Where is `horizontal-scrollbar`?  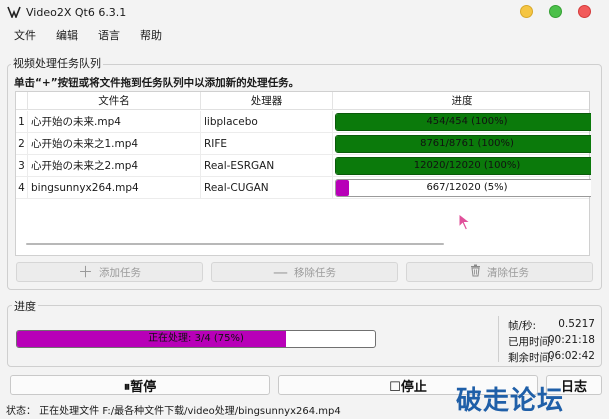 horizontal-scrollbar is located at coordinates (235, 244).